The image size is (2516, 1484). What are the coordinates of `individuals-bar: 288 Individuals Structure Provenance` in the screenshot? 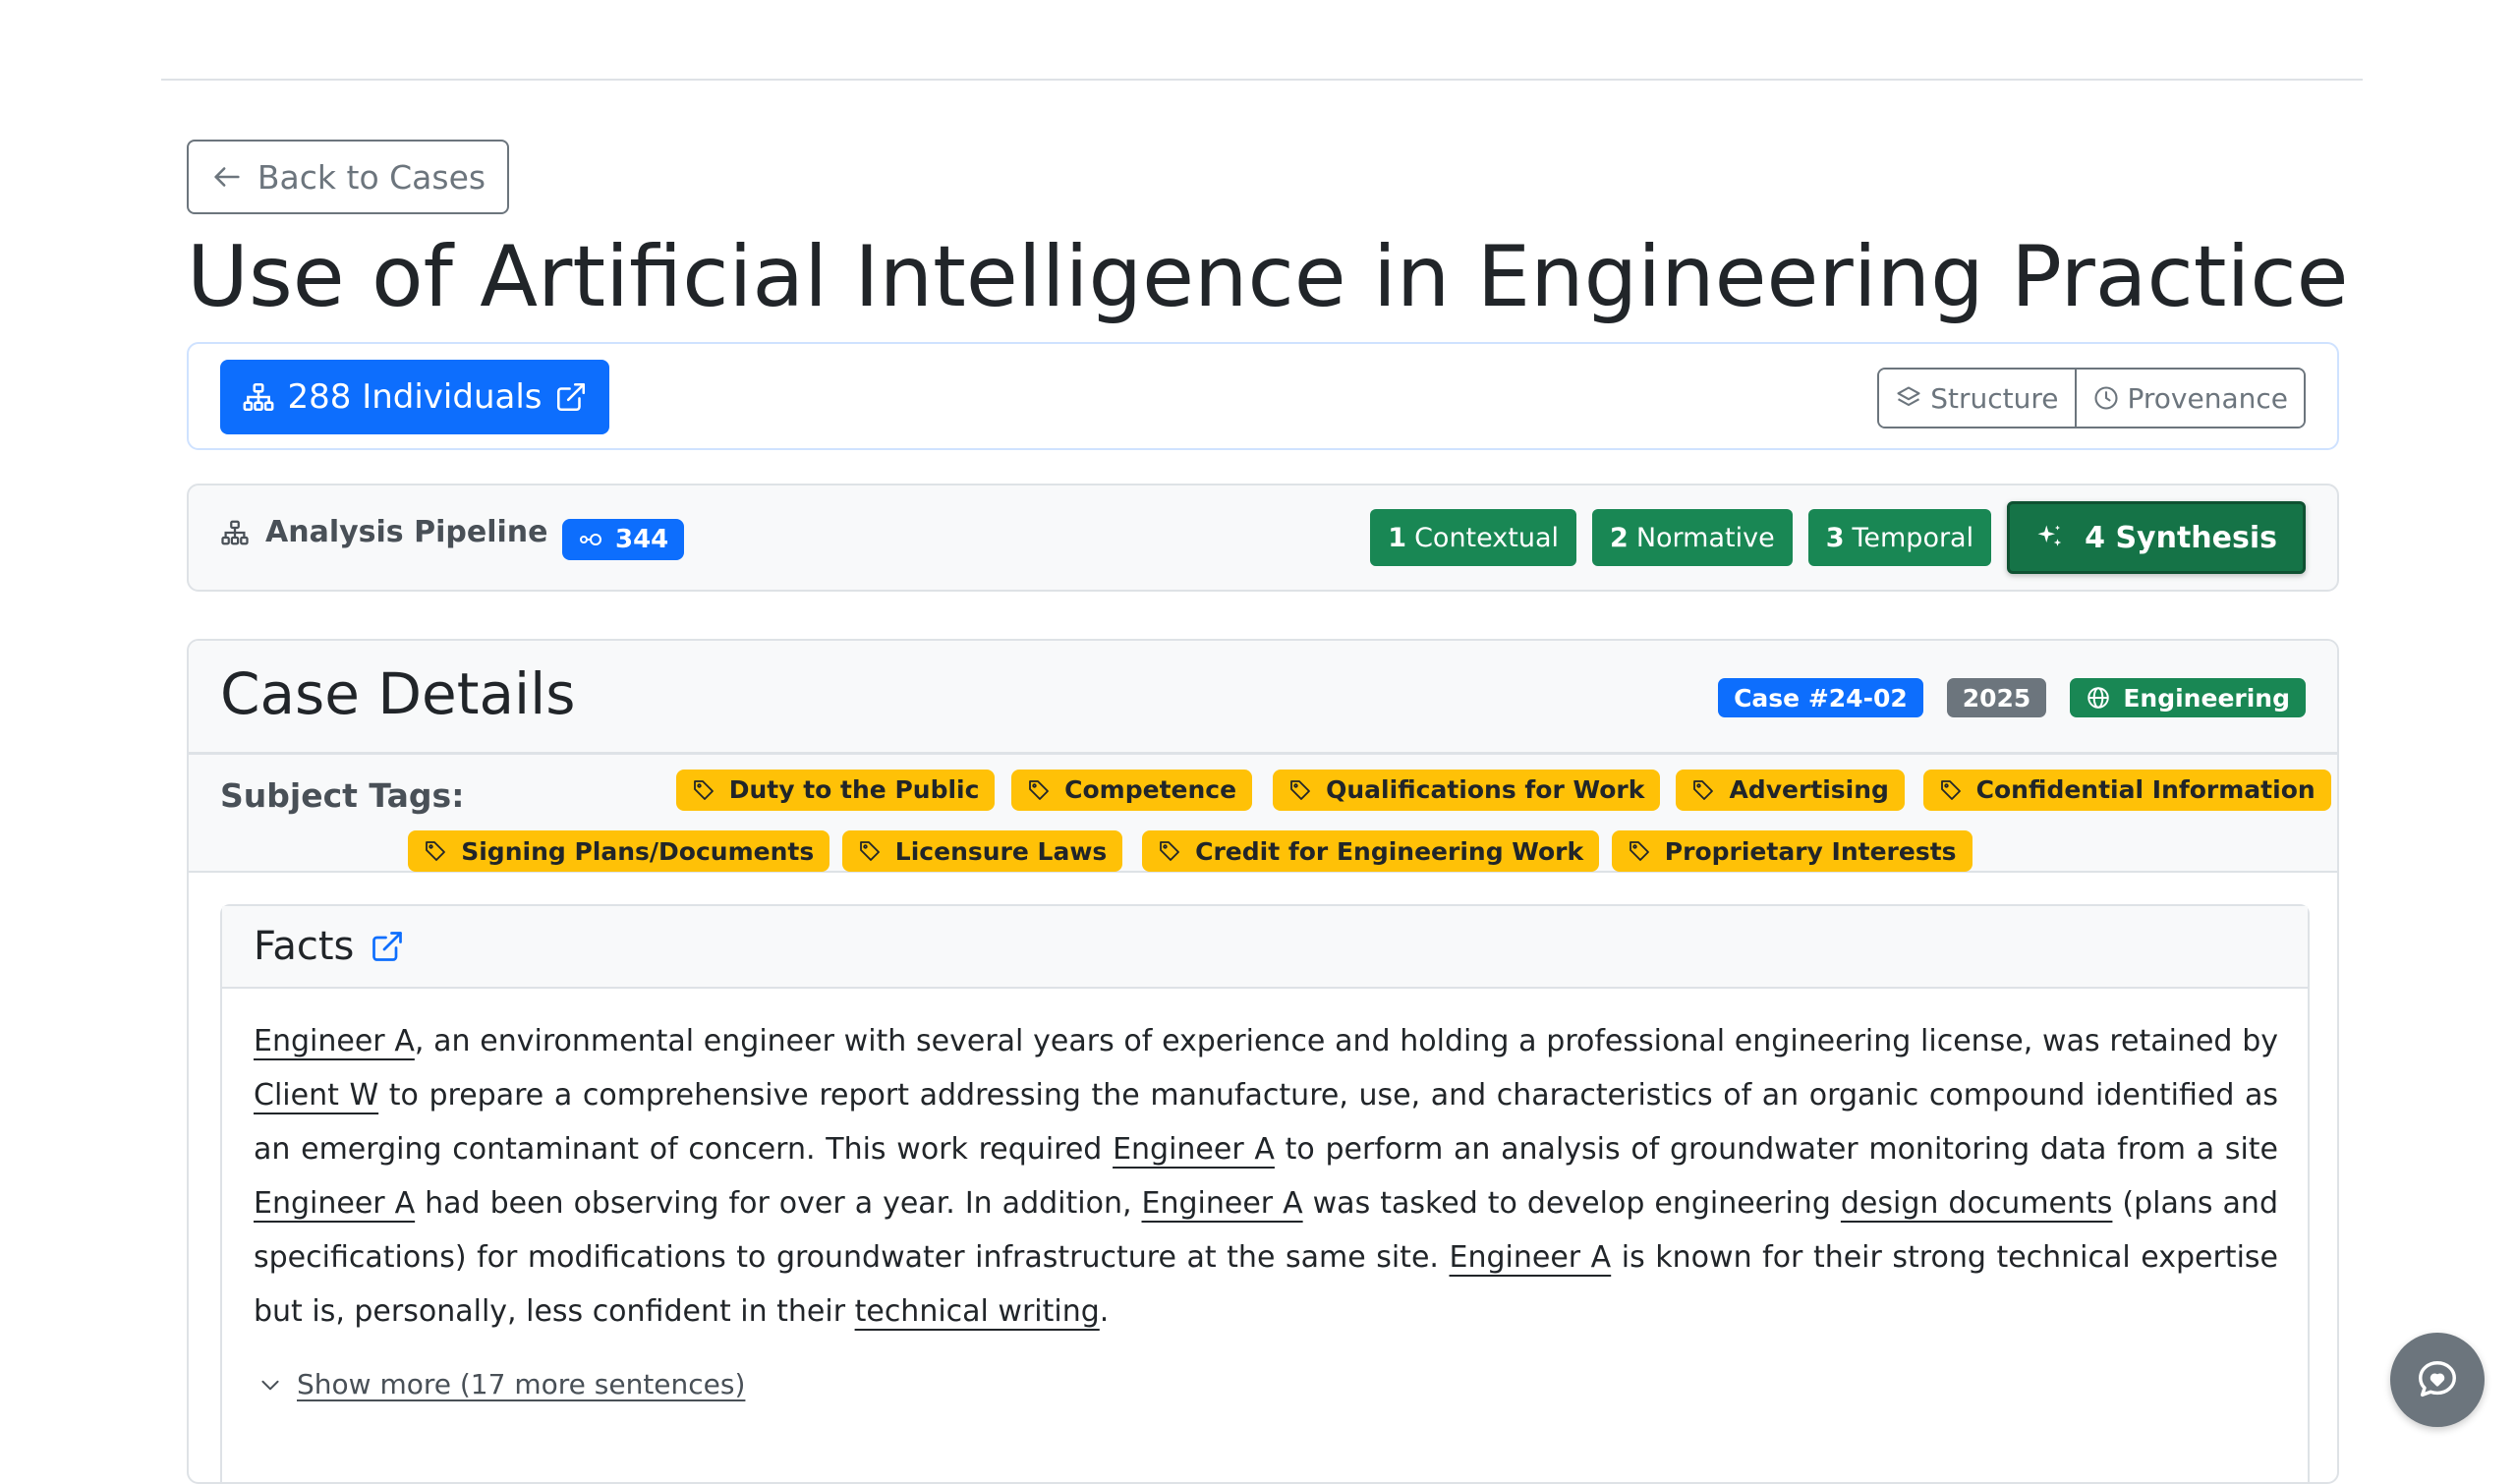 It's located at (1263, 396).